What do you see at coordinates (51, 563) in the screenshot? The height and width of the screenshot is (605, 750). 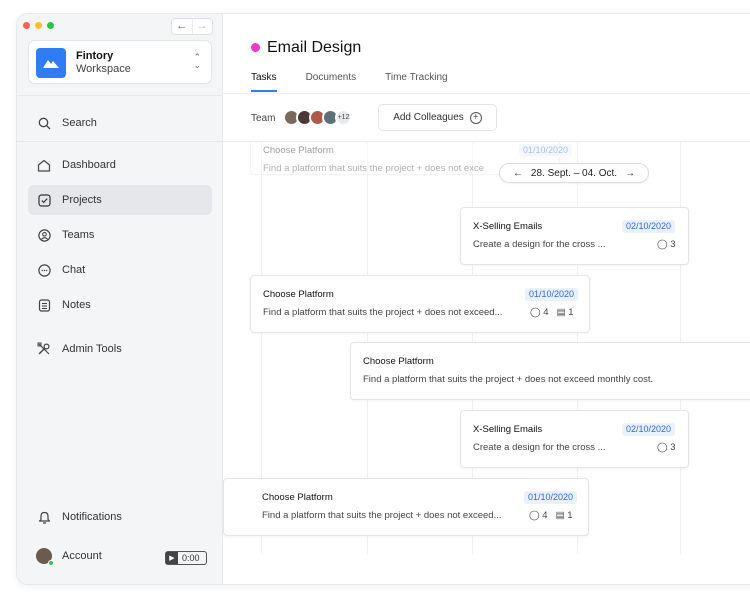 I see `online-status-dot` at bounding box center [51, 563].